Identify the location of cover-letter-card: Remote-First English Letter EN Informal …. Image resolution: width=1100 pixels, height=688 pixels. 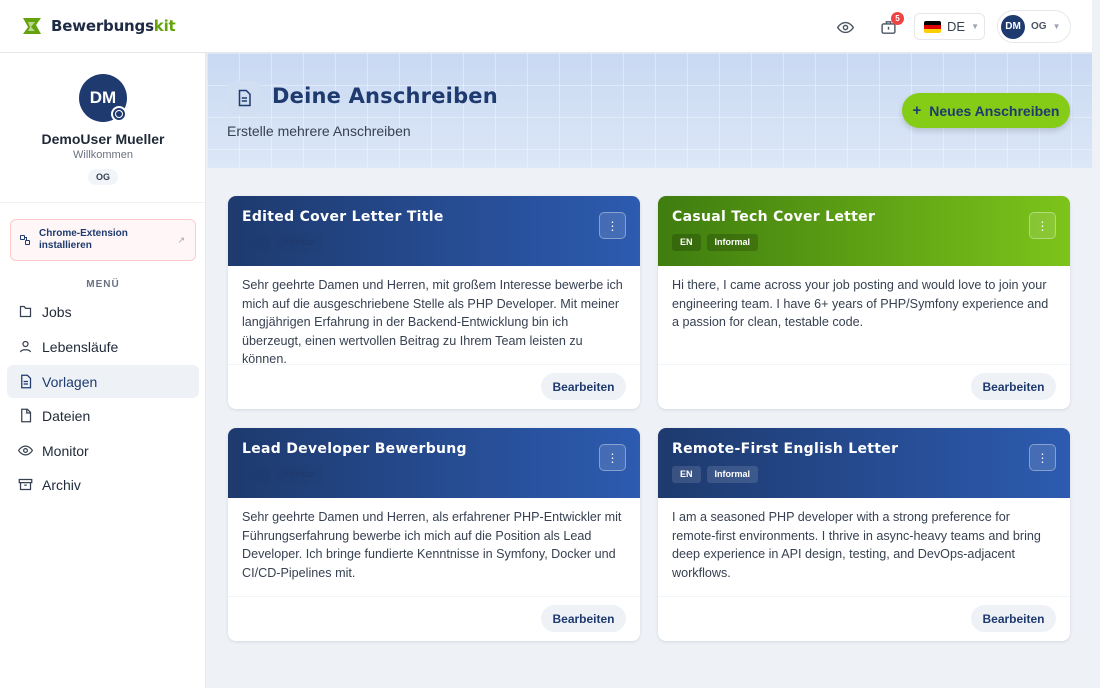
(864, 534).